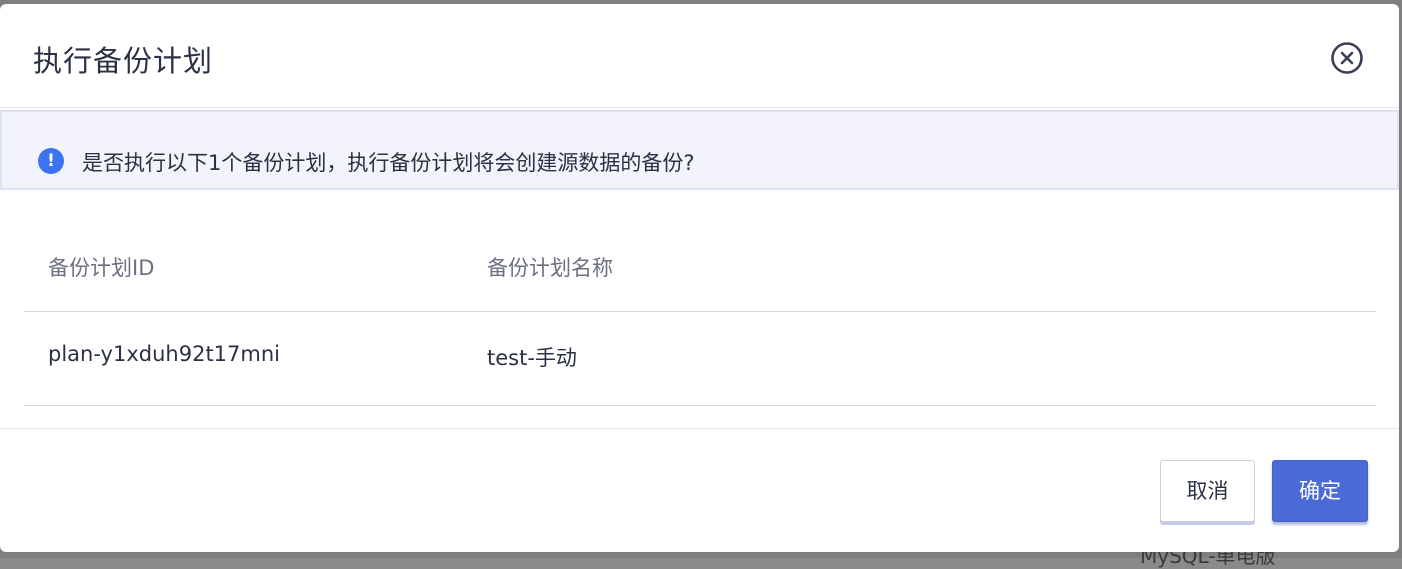 The image size is (1402, 569). I want to click on close-button, so click(1347, 58).